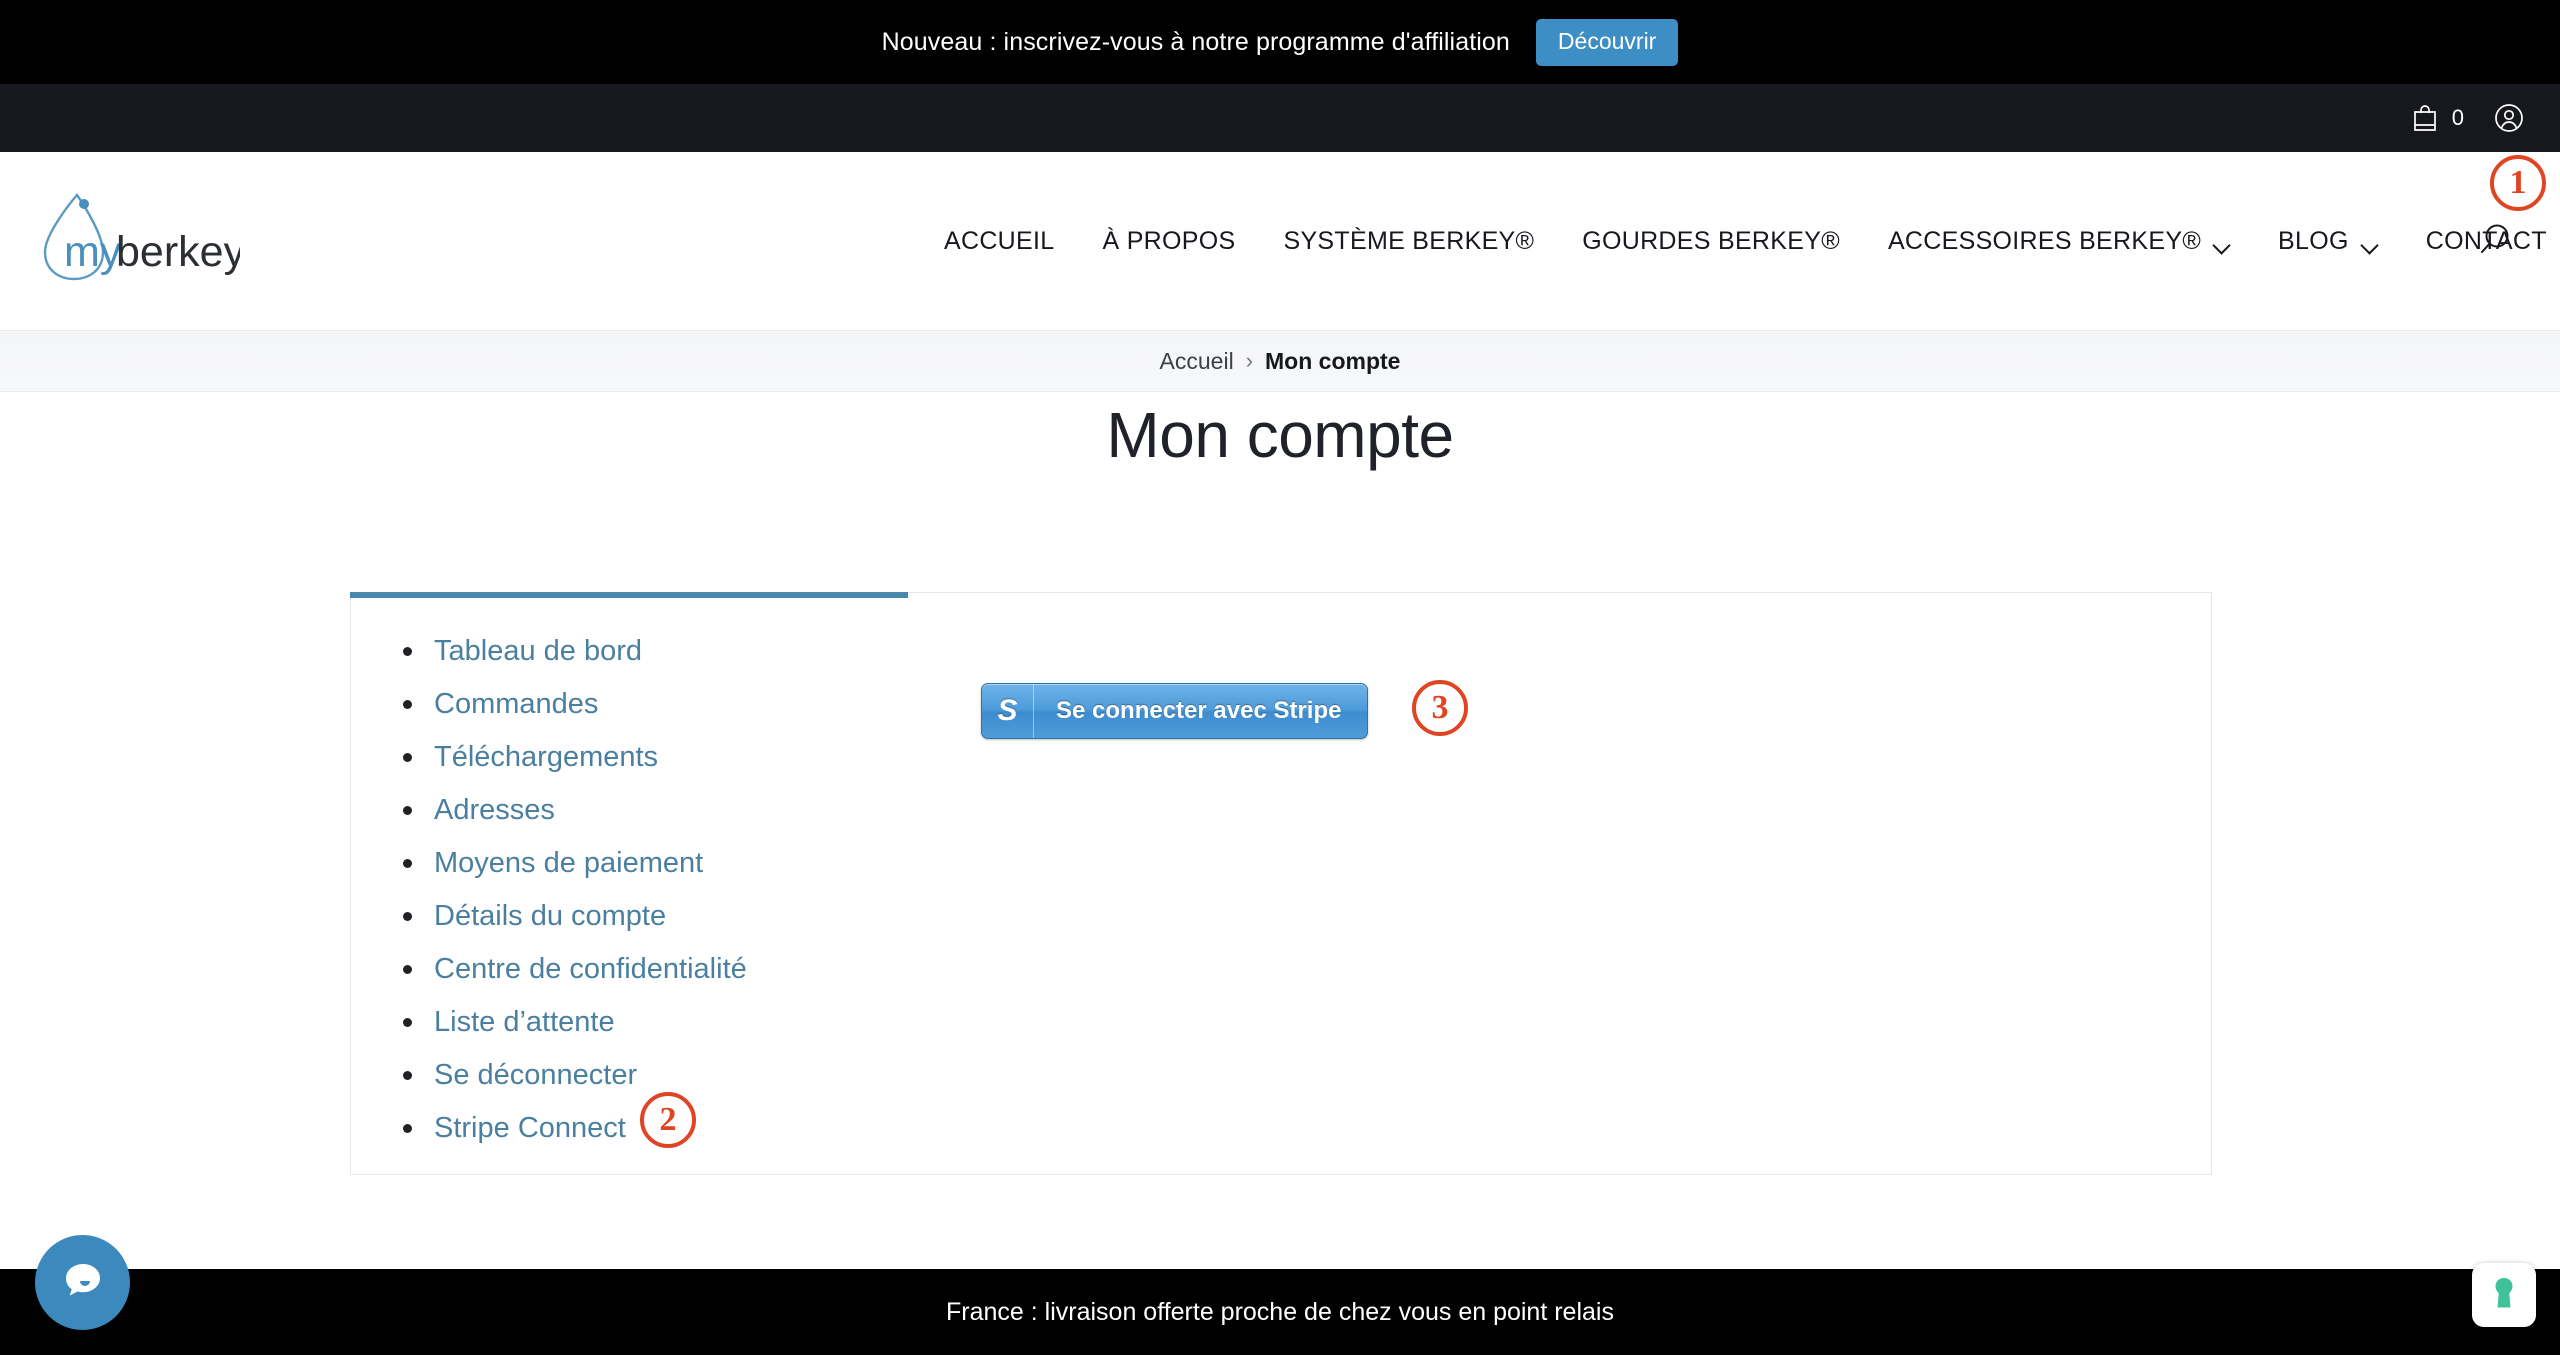 Image resolution: width=2560 pixels, height=1355 pixels. I want to click on nav-item-systeme-berkey: SYSTÈME BERKEY®, so click(1408, 241).